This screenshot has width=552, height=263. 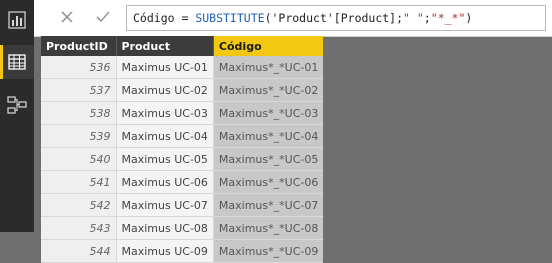 I want to click on cell-productid: 544, so click(x=79, y=251).